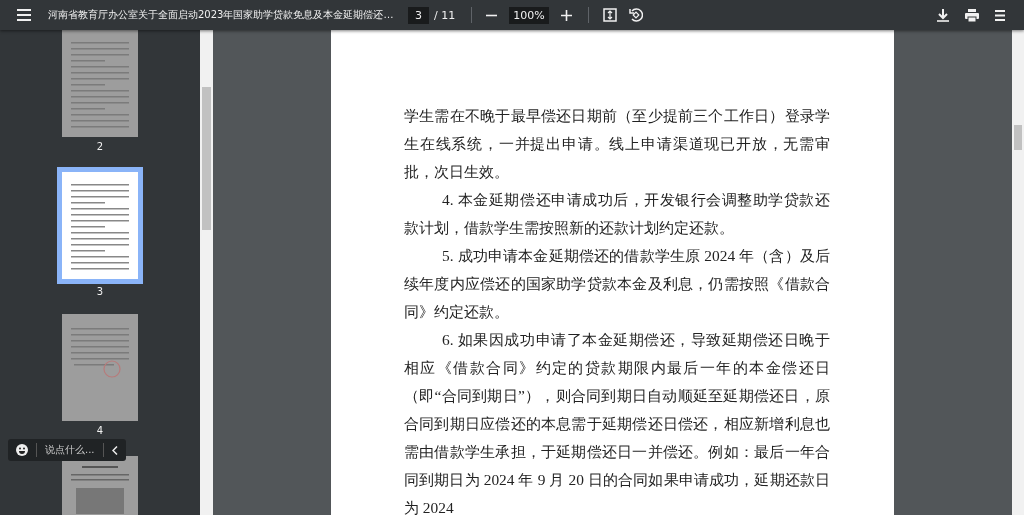 This screenshot has width=1024, height=515. Describe the element at coordinates (617, 144) in the screenshot. I see `paragraph: 学生需在不晚于最早偿还日期前（至少提前三个工作日）登录学生在线系统，一并提出申请。线上申请渠道现已开放，无需审批，次日生效。` at that location.